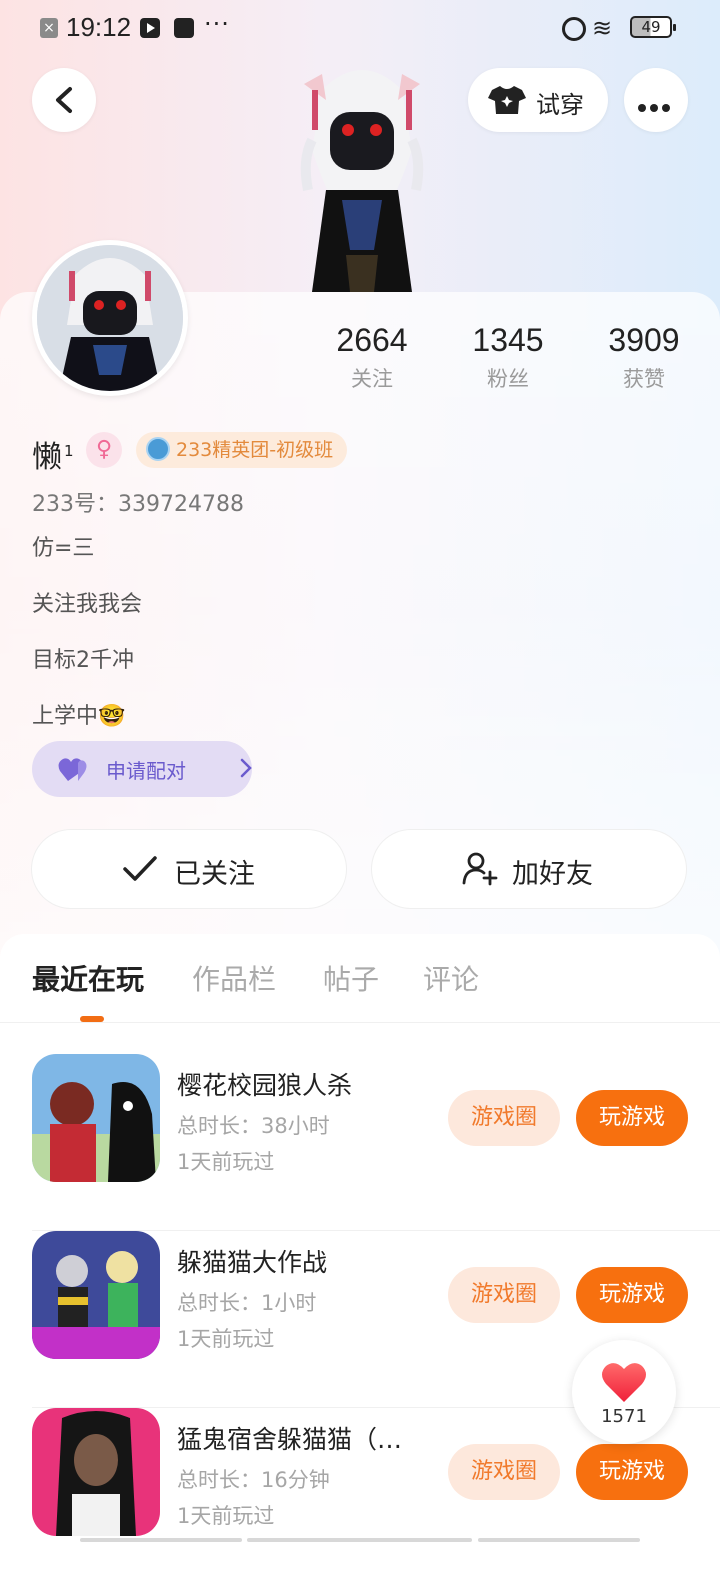  Describe the element at coordinates (624, 1416) in the screenshot. I see `like-count: 1571` at that location.